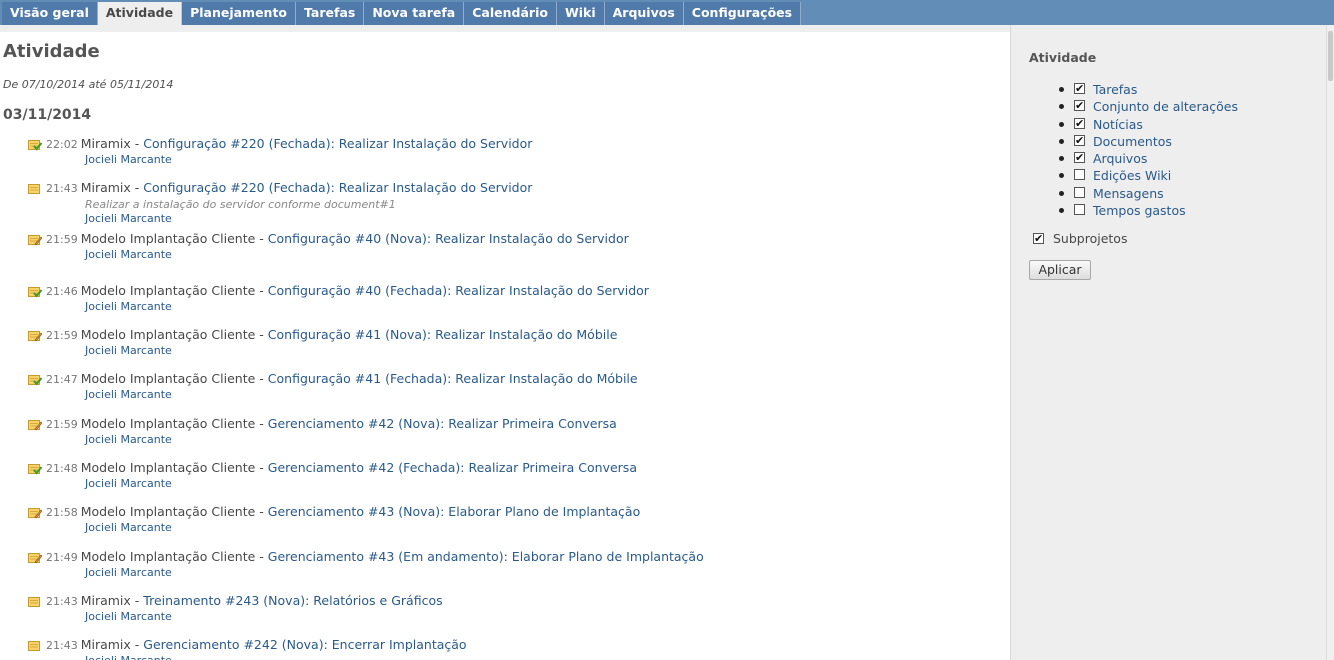 Image resolution: width=1334 pixels, height=660 pixels. I want to click on event-time: 21:58, so click(62, 512).